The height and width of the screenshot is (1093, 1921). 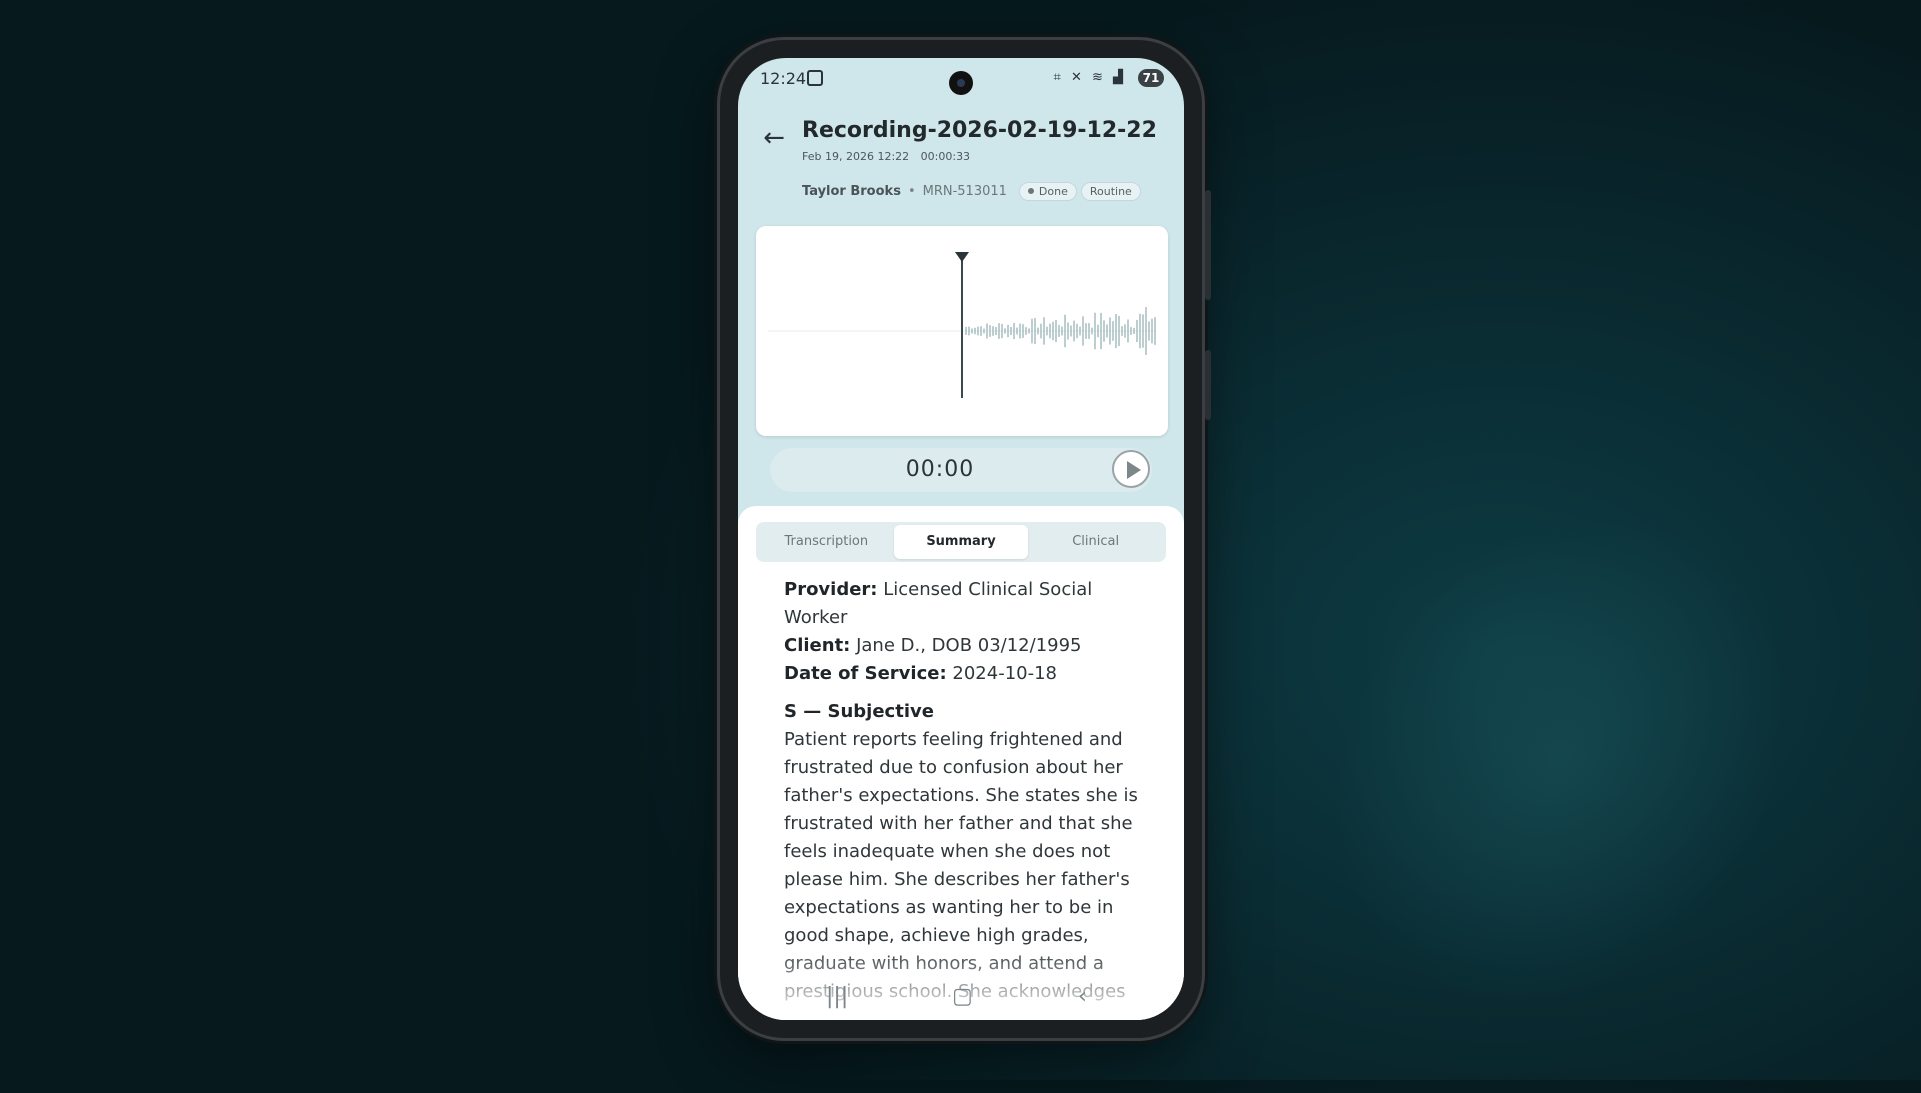 What do you see at coordinates (945, 156) in the screenshot?
I see `recording-duration: 00:00:33` at bounding box center [945, 156].